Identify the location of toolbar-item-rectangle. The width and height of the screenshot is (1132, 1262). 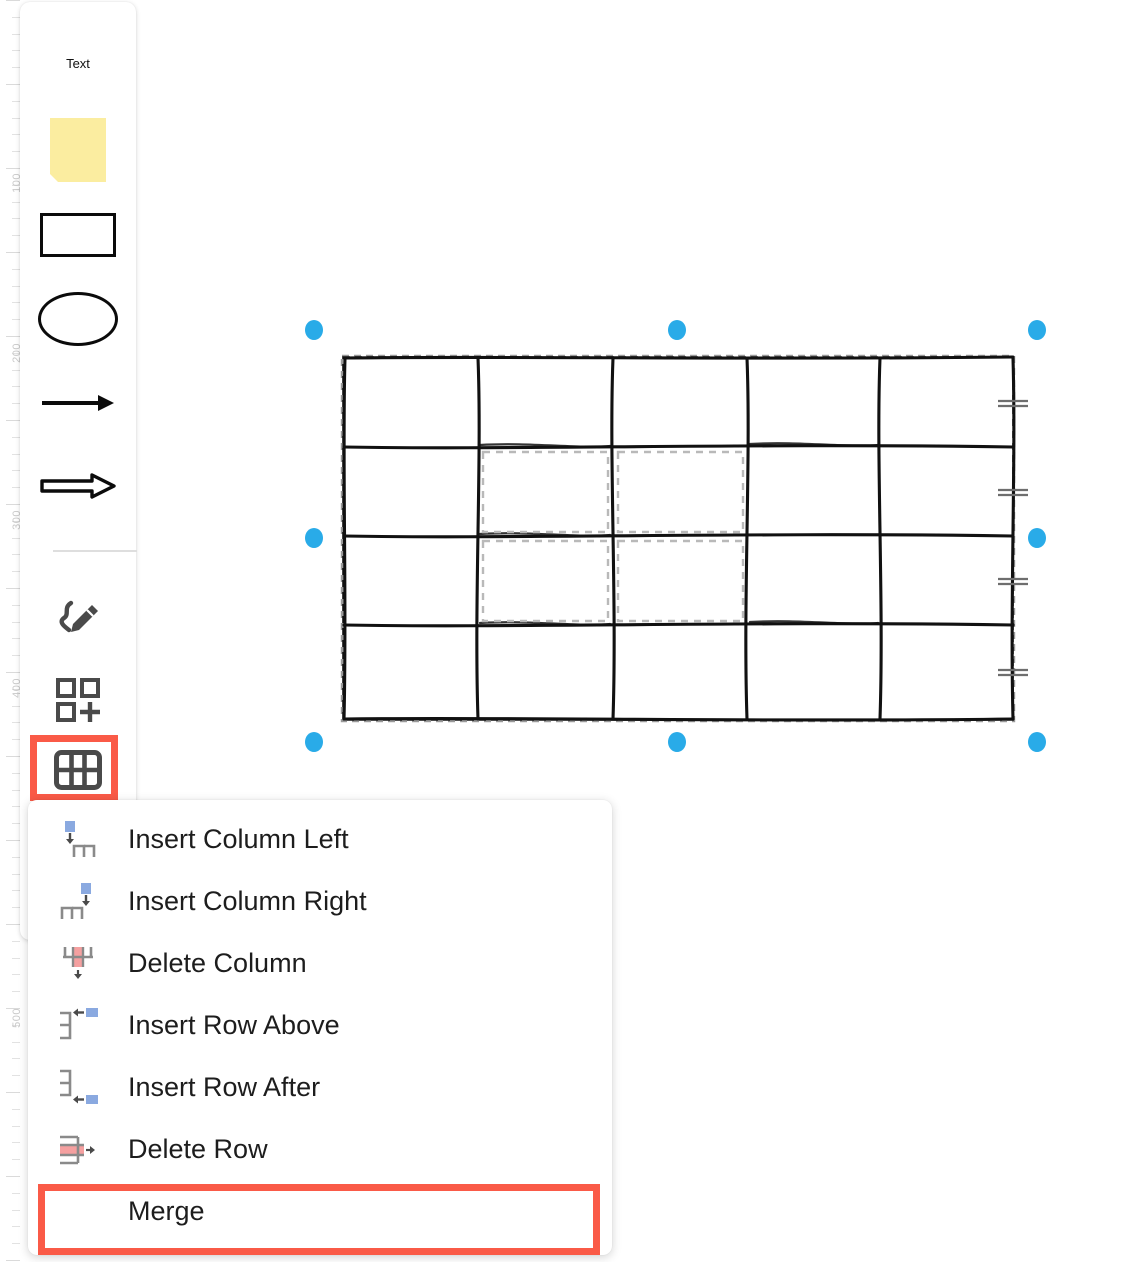
(78, 235).